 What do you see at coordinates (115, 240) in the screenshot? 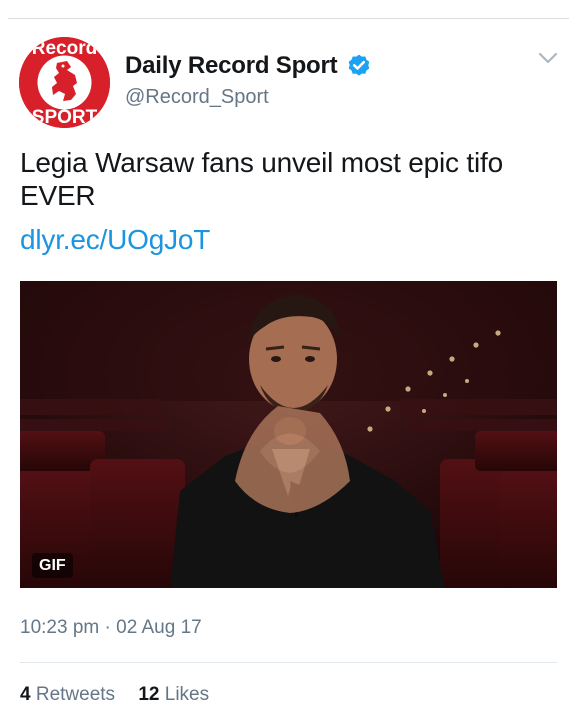
I see `tweet-link: dlyr.ec/UOgJoT` at bounding box center [115, 240].